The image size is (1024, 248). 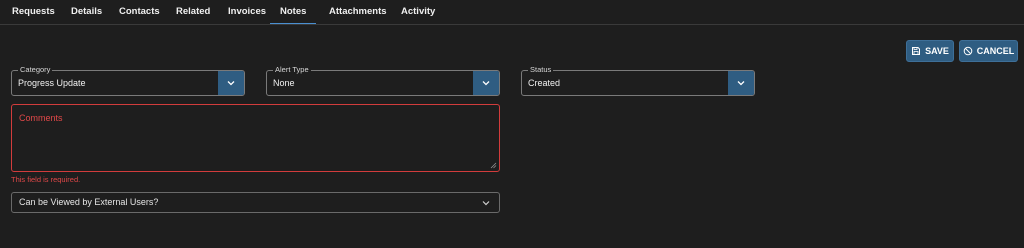 I want to click on resize-grip-icon, so click(x=493, y=165).